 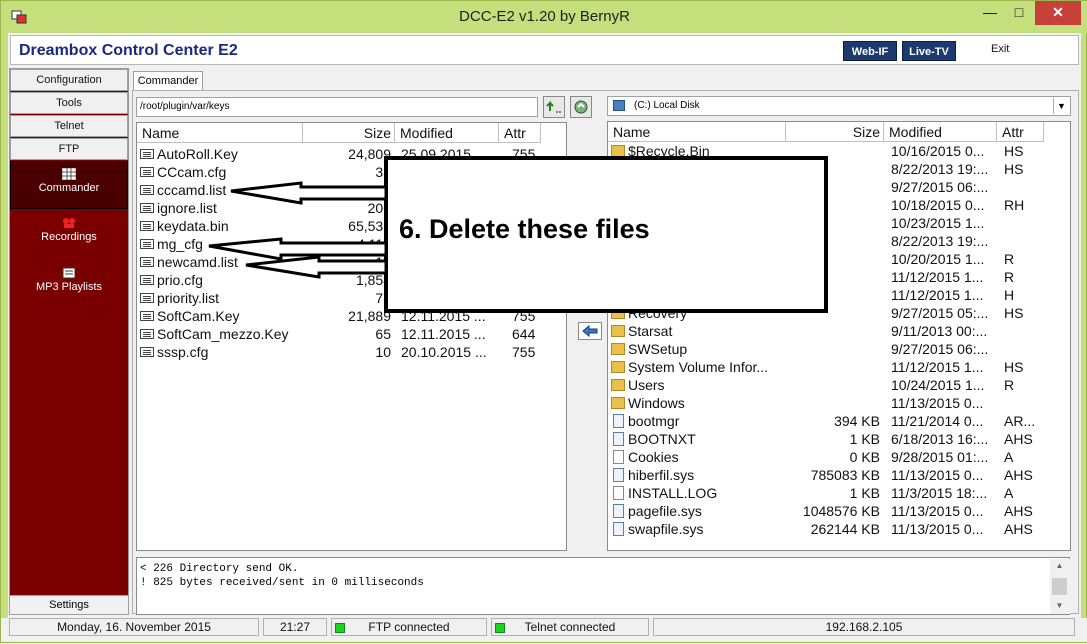 What do you see at coordinates (544, 17) in the screenshot?
I see `title-bar: DCC-E2 v1.20 by BernyR — □ ✕` at bounding box center [544, 17].